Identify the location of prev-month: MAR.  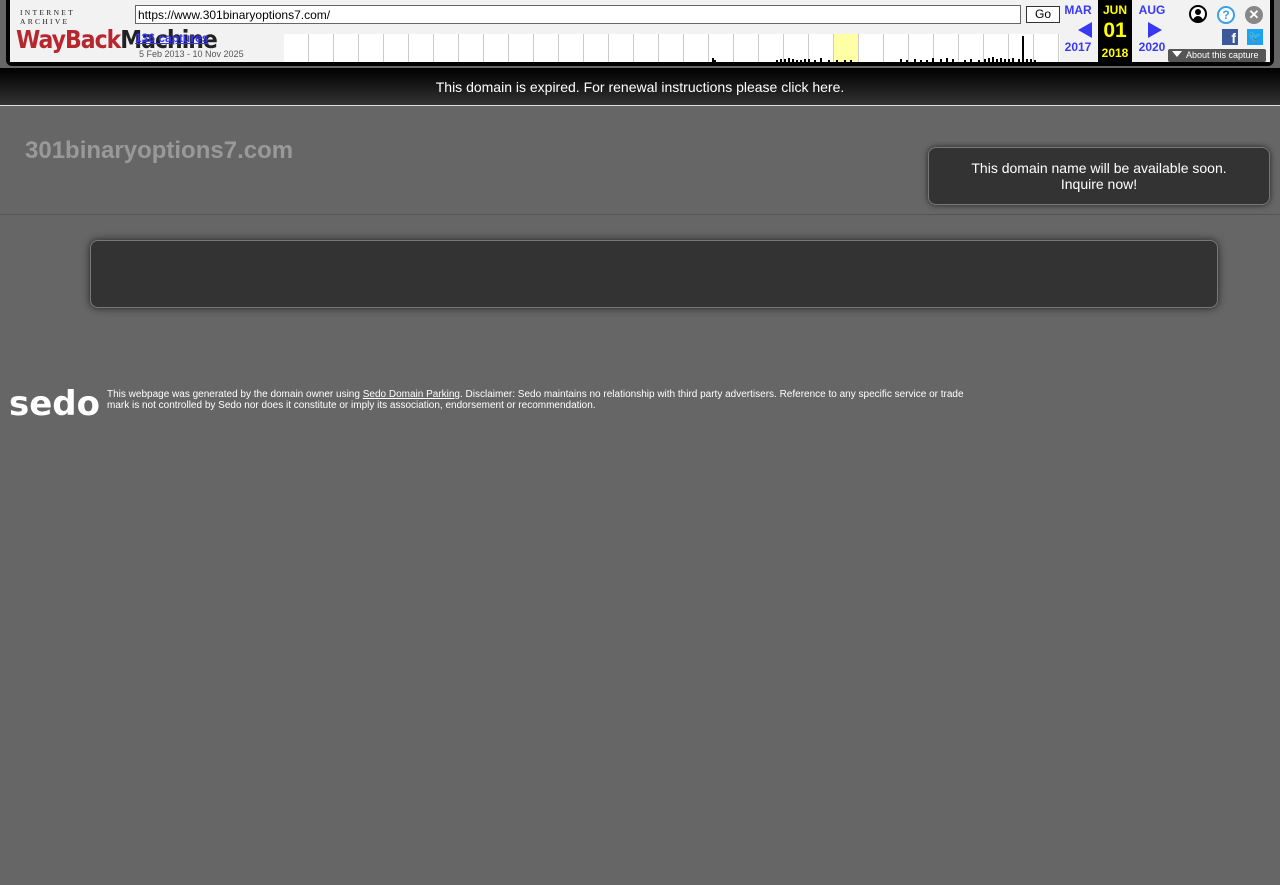
(1078, 10).